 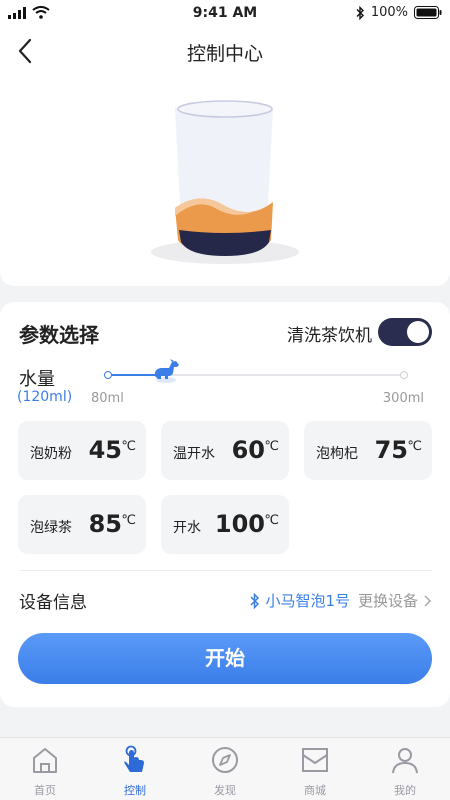 I want to click on battery-percent: 100%, so click(x=389, y=12).